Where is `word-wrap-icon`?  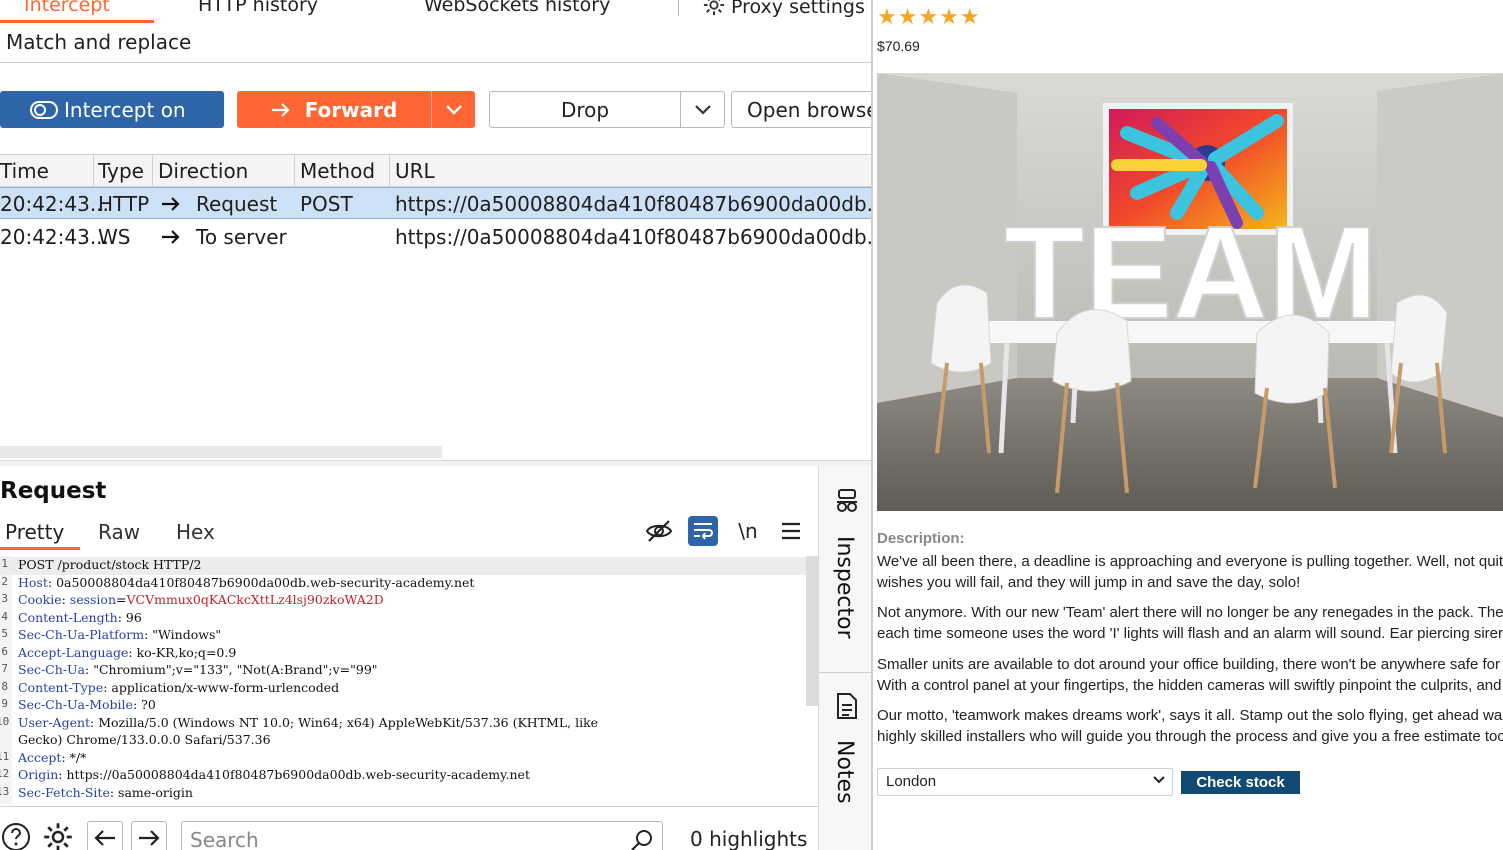 word-wrap-icon is located at coordinates (703, 531).